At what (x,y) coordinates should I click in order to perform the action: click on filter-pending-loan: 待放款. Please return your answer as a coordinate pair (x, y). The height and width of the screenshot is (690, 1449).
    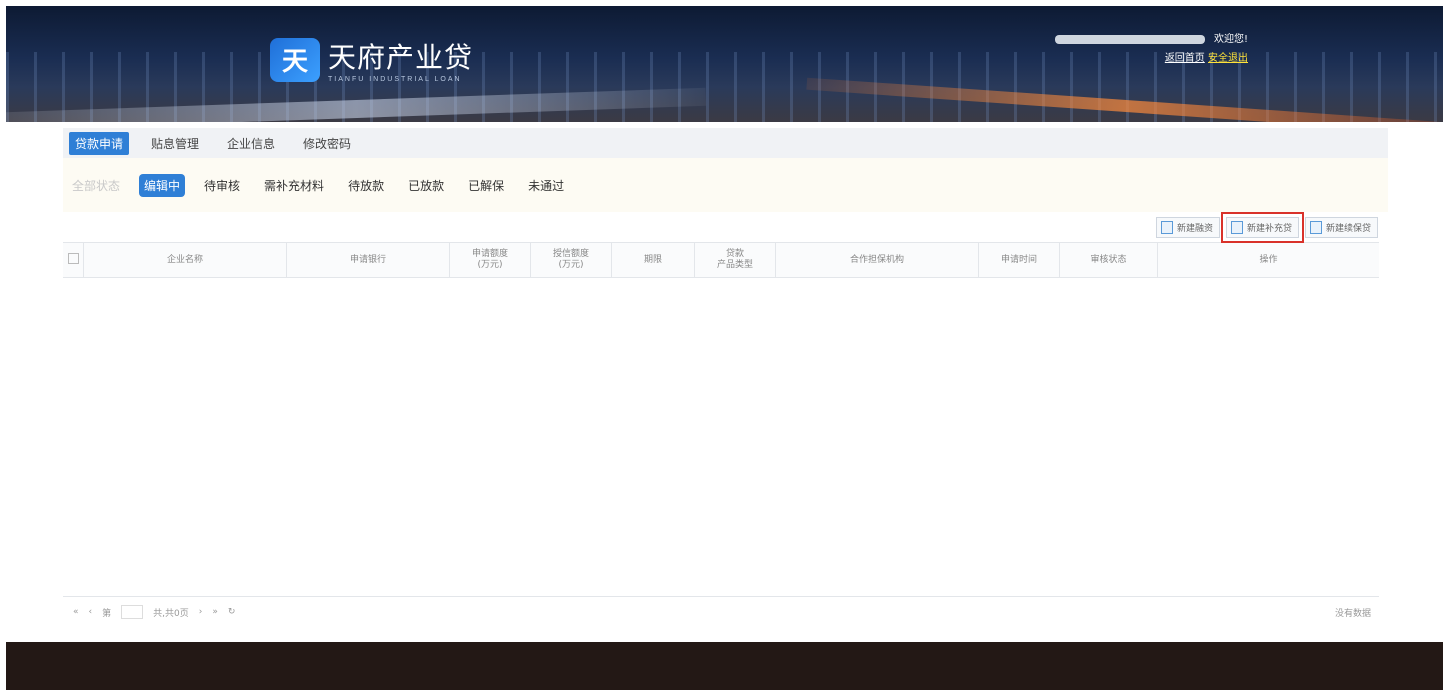
    Looking at the image, I should click on (366, 185).